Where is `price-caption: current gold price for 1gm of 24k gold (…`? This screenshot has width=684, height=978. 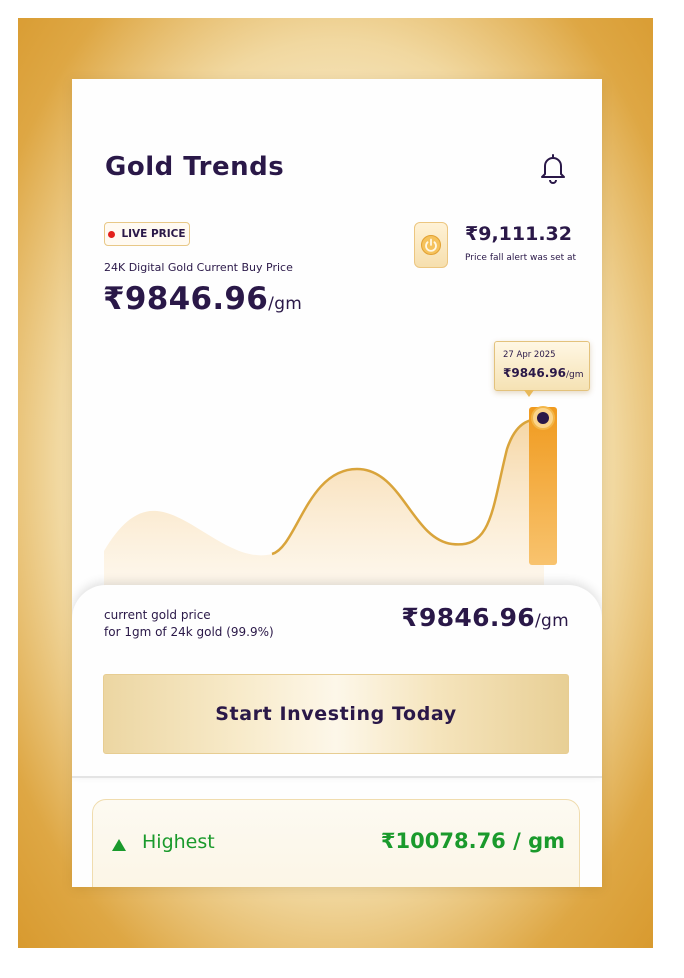
price-caption: current gold price for 1gm of 24k gold (… is located at coordinates (189, 624).